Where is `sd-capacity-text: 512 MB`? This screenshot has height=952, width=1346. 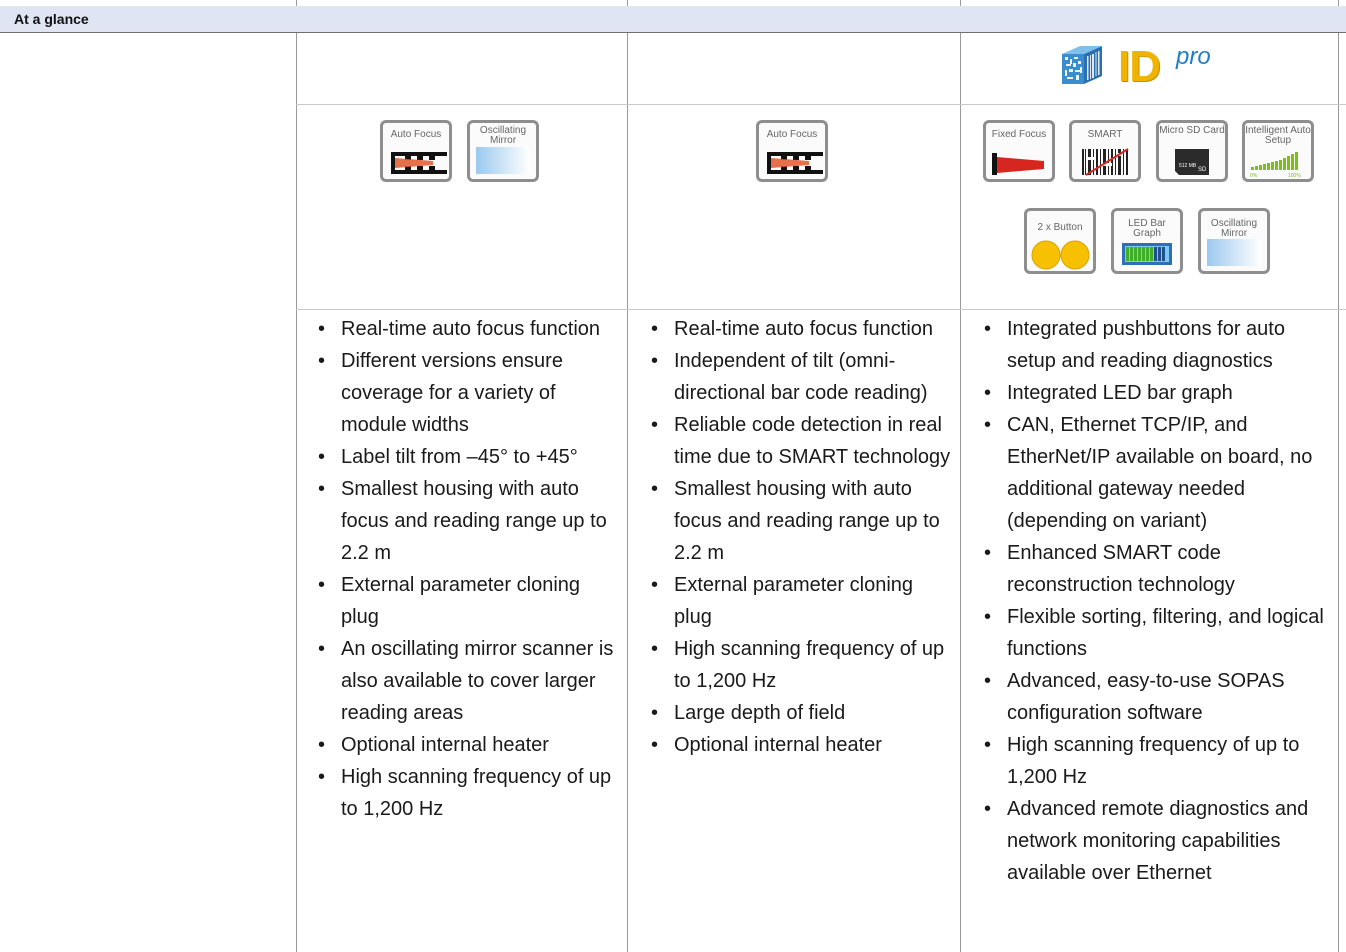
sd-capacity-text: 512 MB is located at coordinates (1188, 166).